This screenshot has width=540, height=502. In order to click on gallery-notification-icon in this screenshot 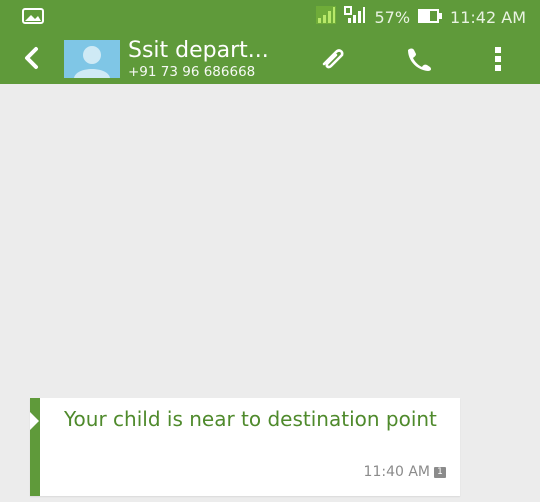, I will do `click(33, 18)`.